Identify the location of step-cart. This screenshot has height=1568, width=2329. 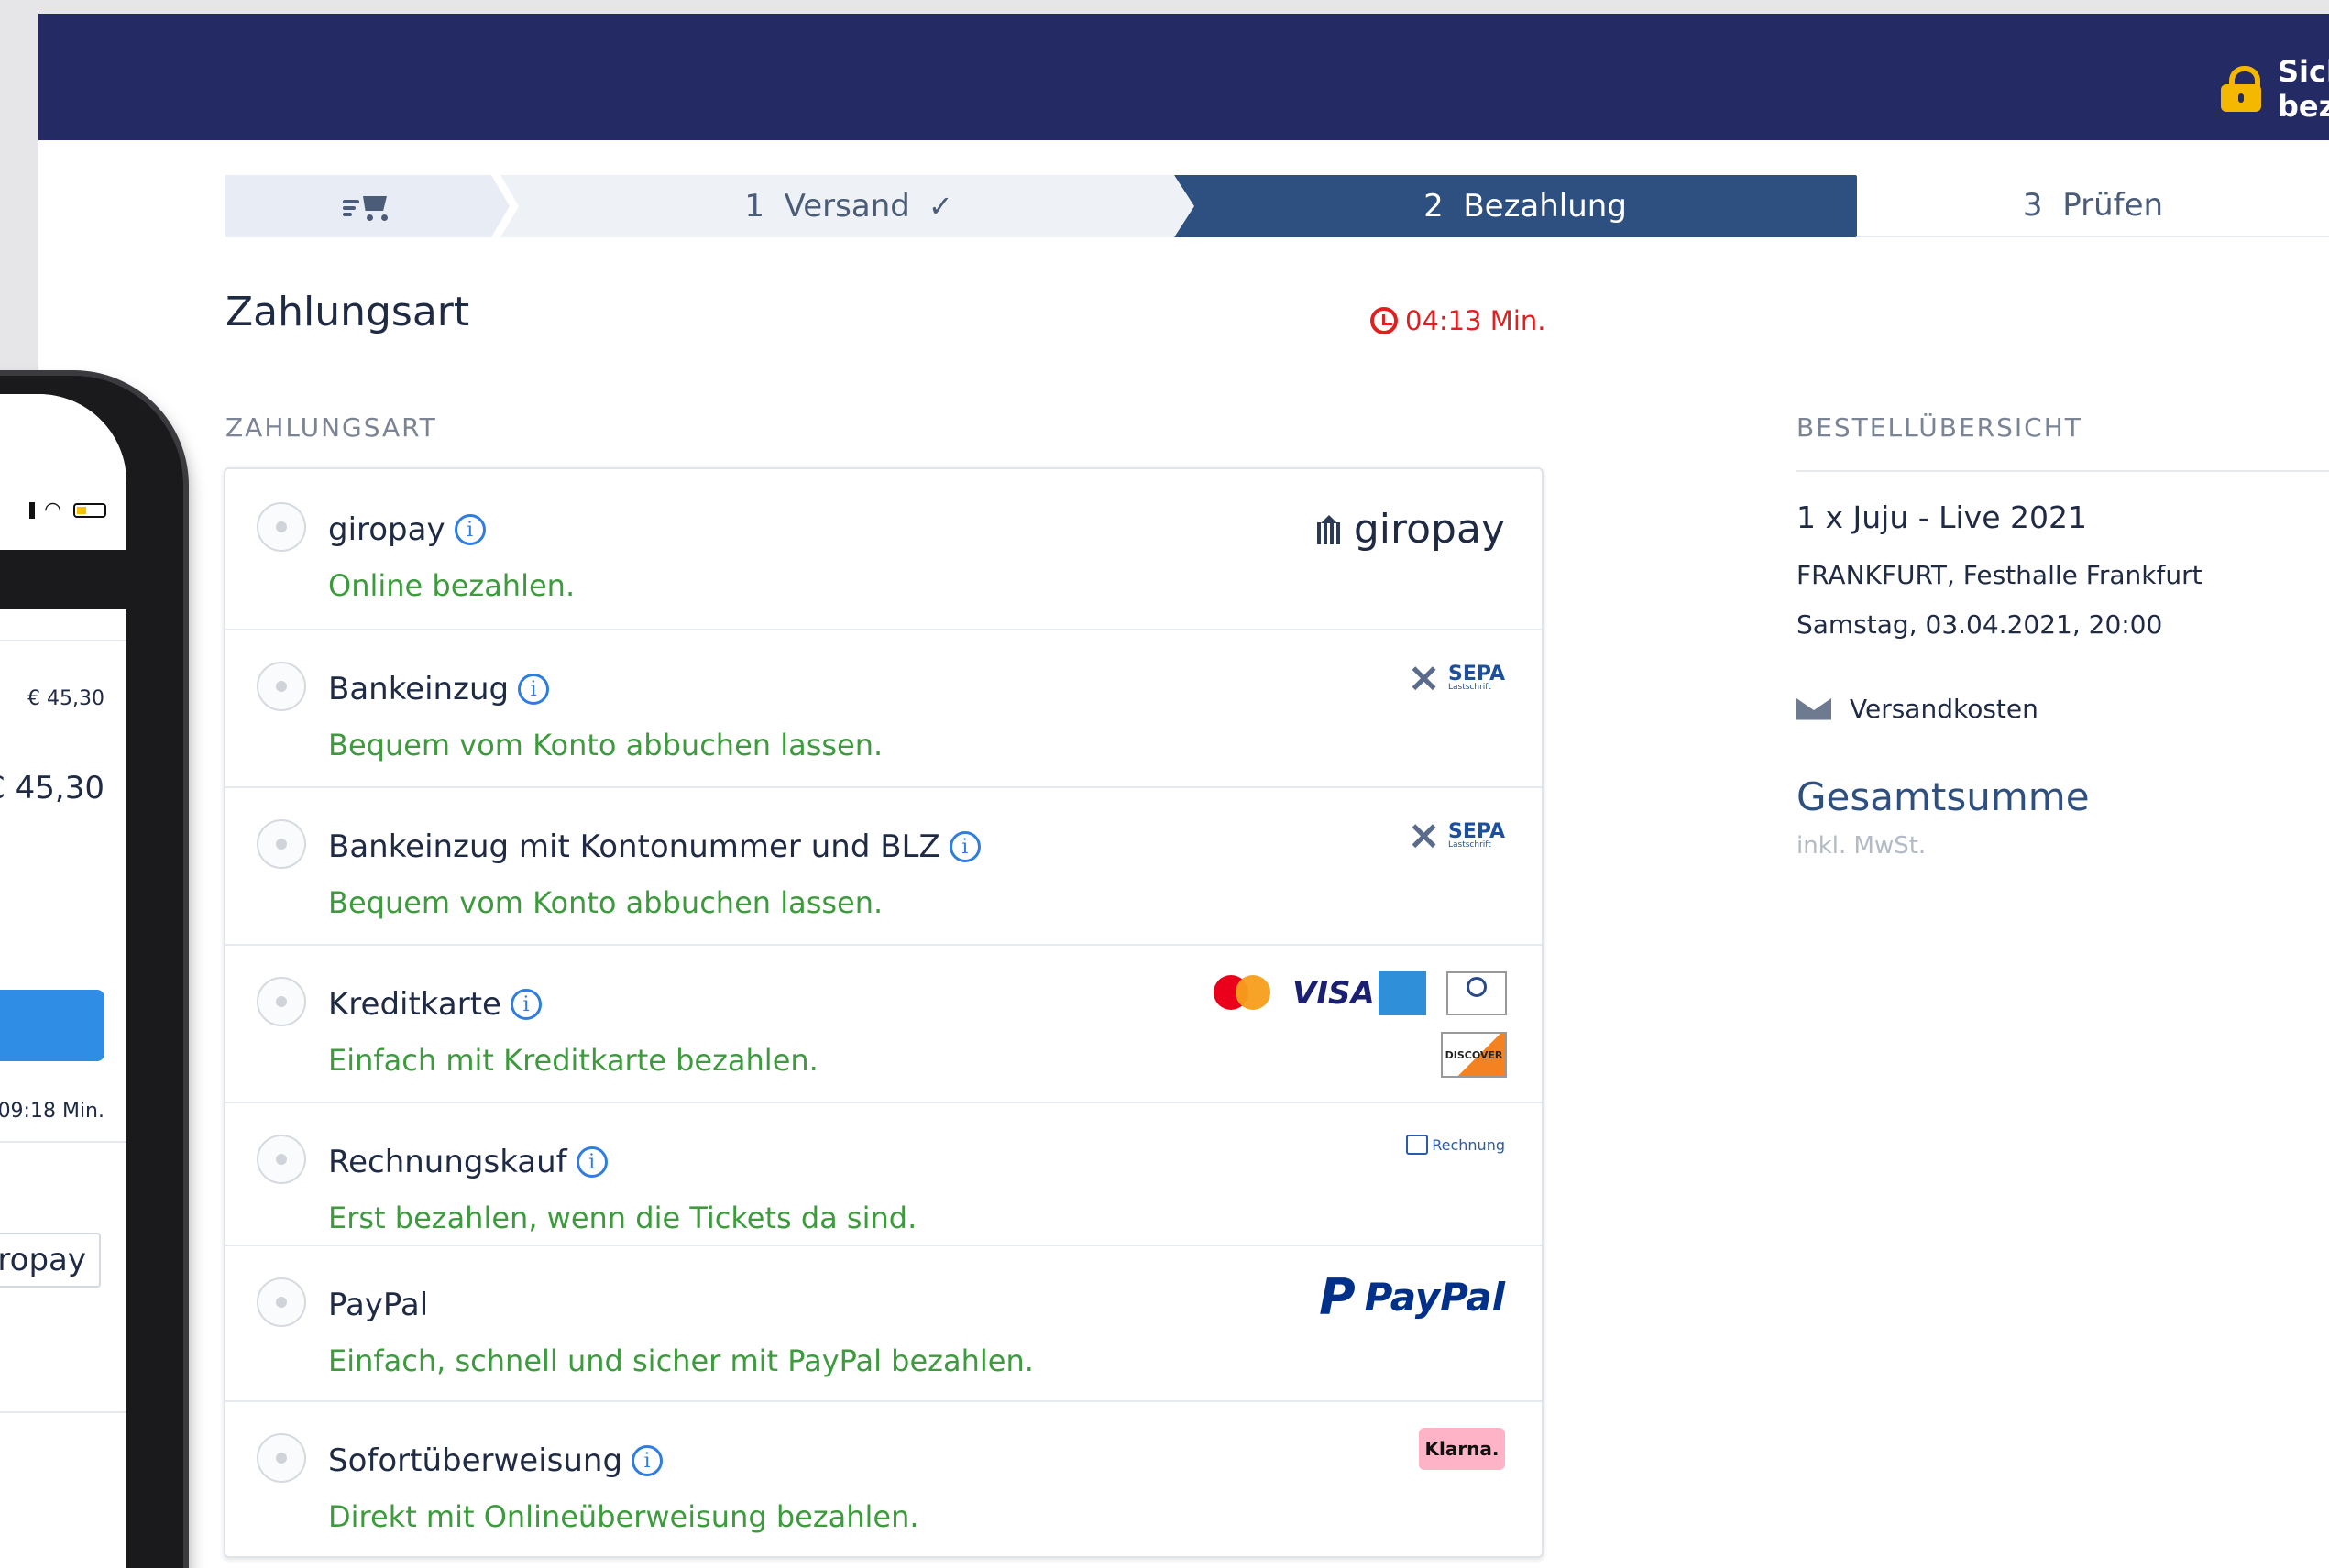
(367, 206).